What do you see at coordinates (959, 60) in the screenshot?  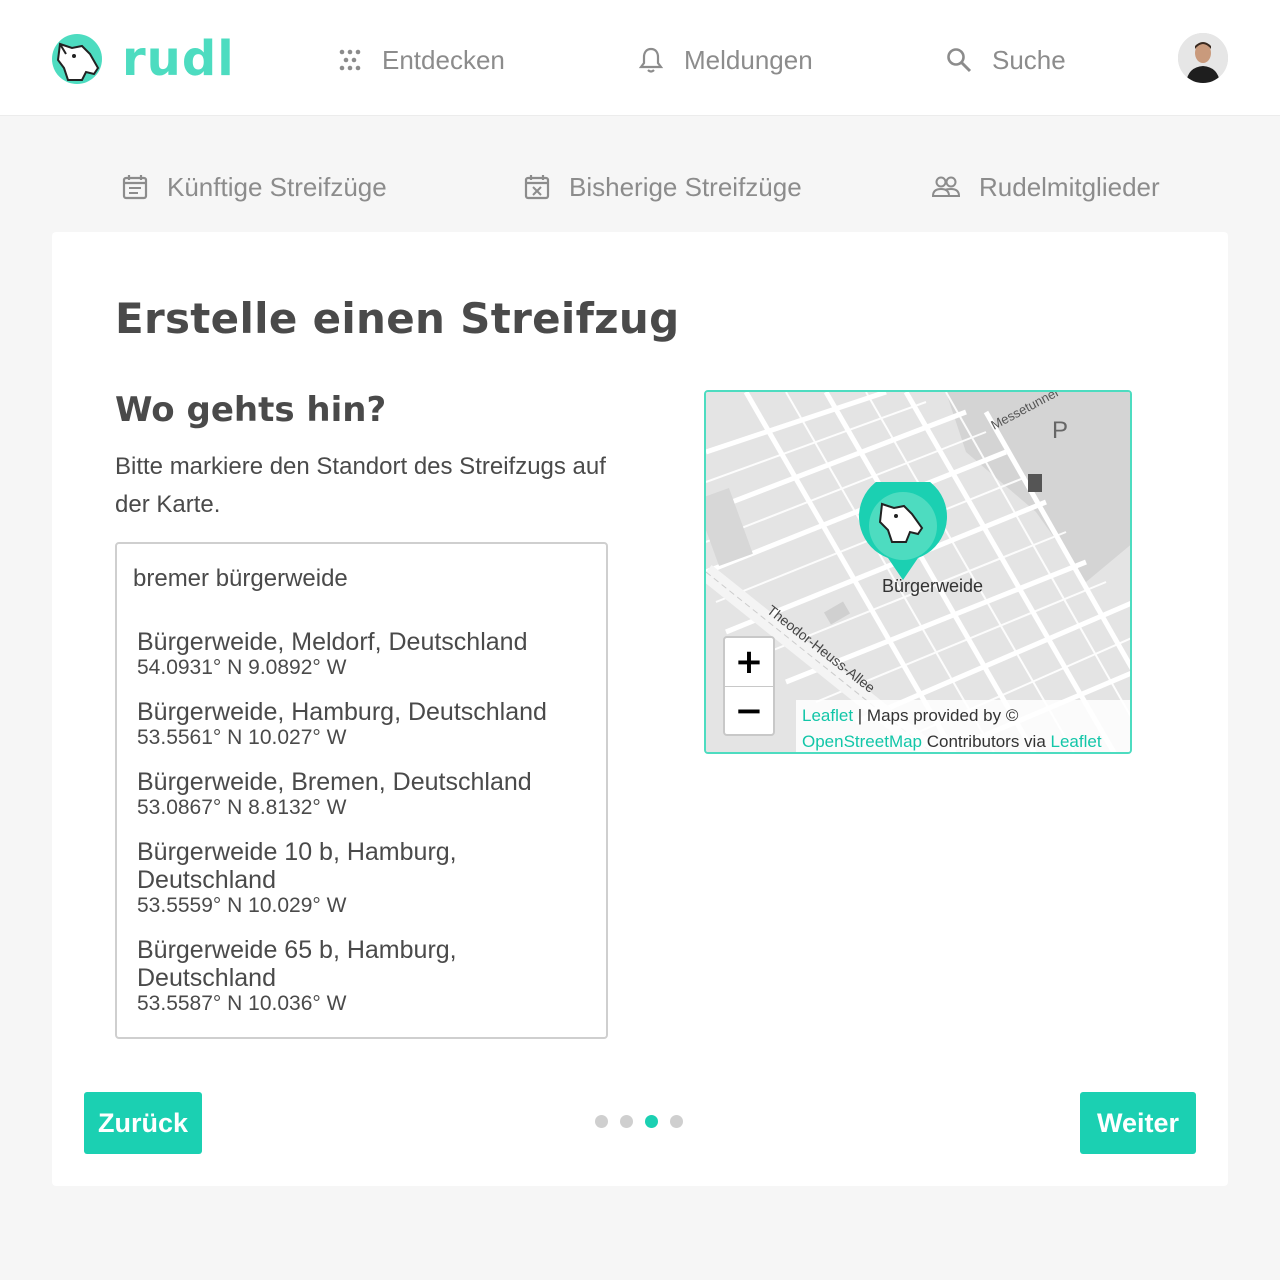 I see `search-icon` at bounding box center [959, 60].